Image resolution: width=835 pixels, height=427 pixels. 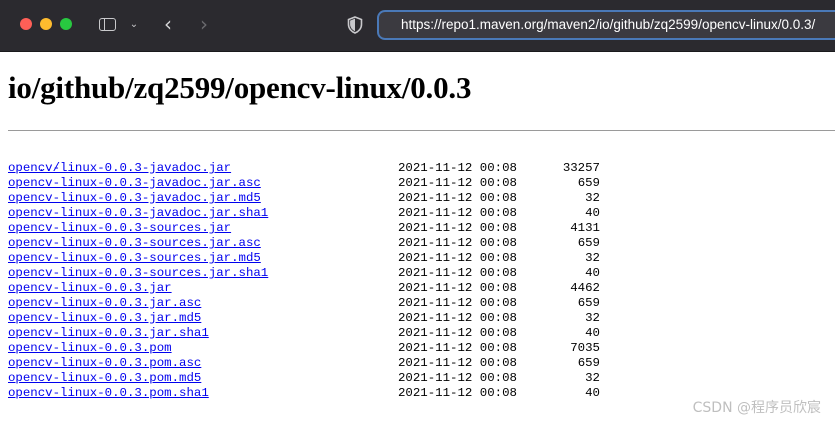 What do you see at coordinates (138, 273) in the screenshot?
I see `file-link: opencv-linux-0.0.3-sources.jar.sha1` at bounding box center [138, 273].